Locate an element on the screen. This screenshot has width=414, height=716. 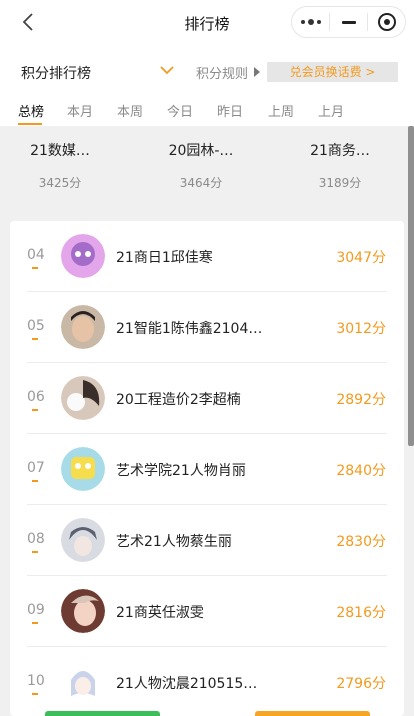
user-score: 2840分 is located at coordinates (361, 471).